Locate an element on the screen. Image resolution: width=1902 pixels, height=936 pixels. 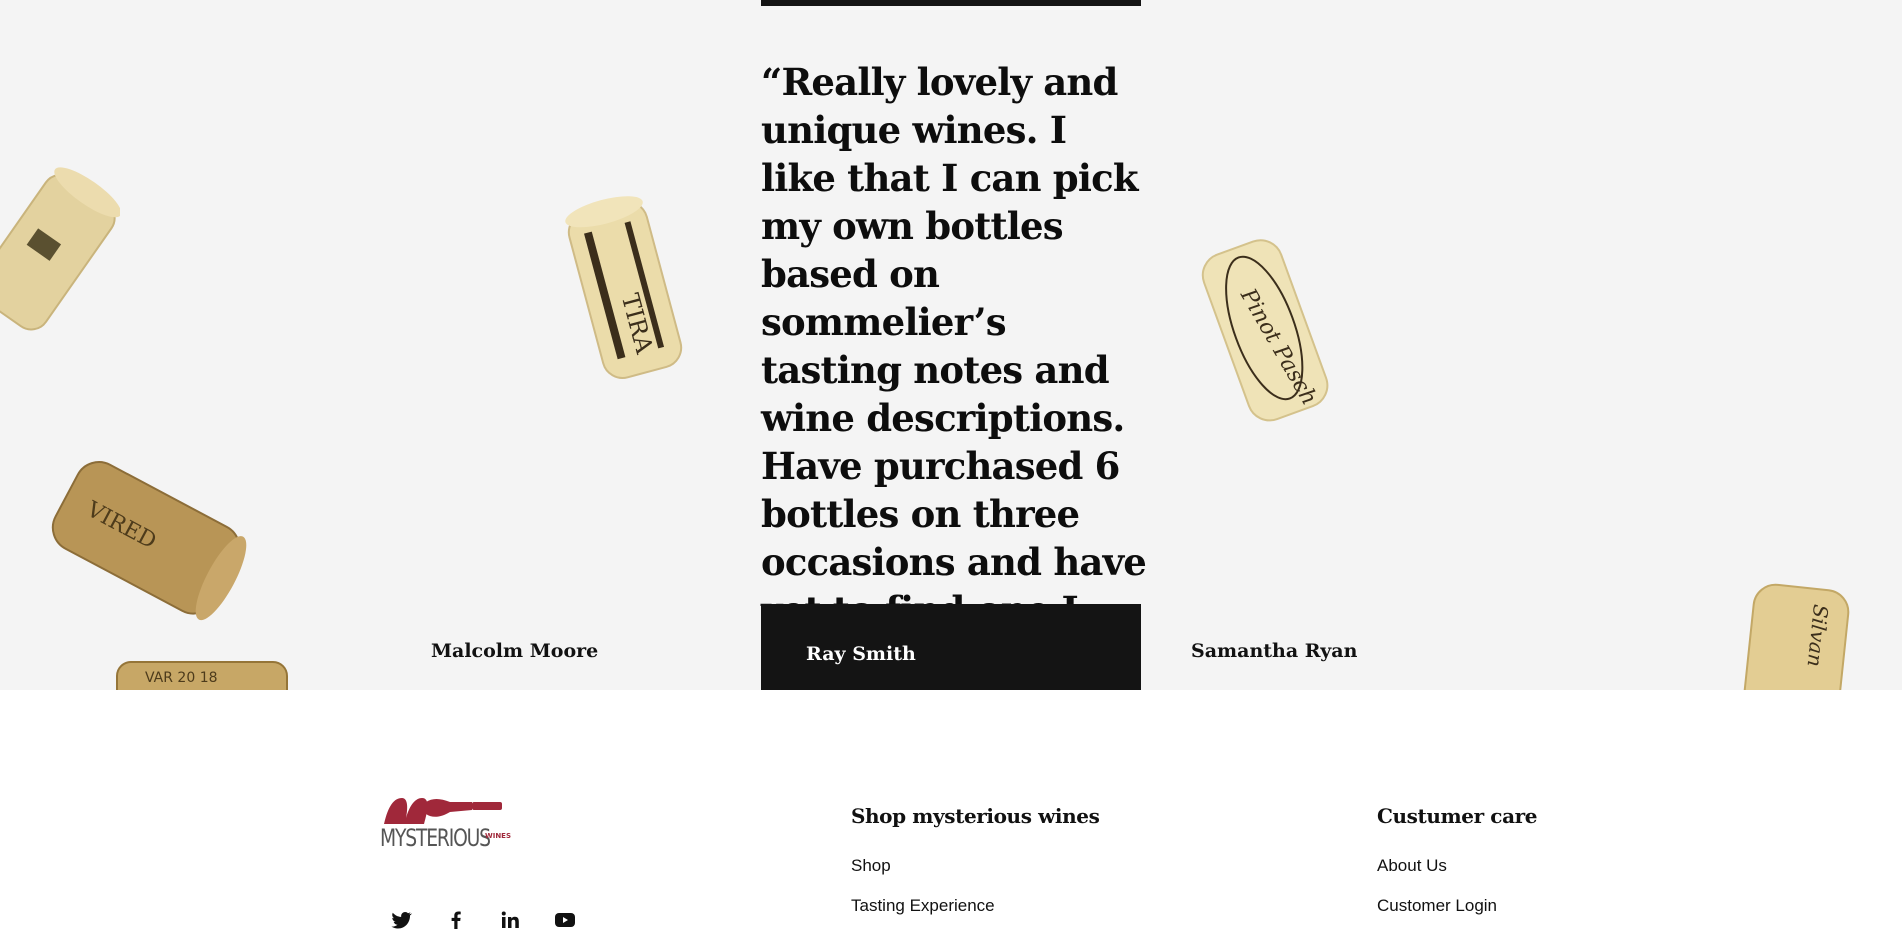
author-tab-malcolm-moore: Malcolm Moore is located at coordinates (514, 651).